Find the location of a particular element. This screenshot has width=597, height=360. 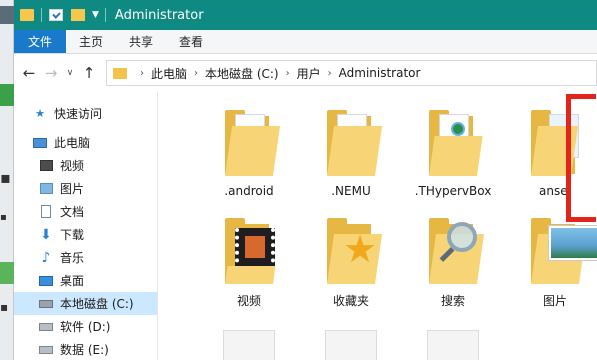

nav-item-videos: 视频 is located at coordinates (85, 165).